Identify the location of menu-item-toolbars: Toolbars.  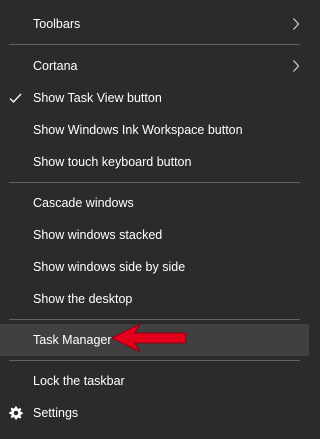
(154, 24).